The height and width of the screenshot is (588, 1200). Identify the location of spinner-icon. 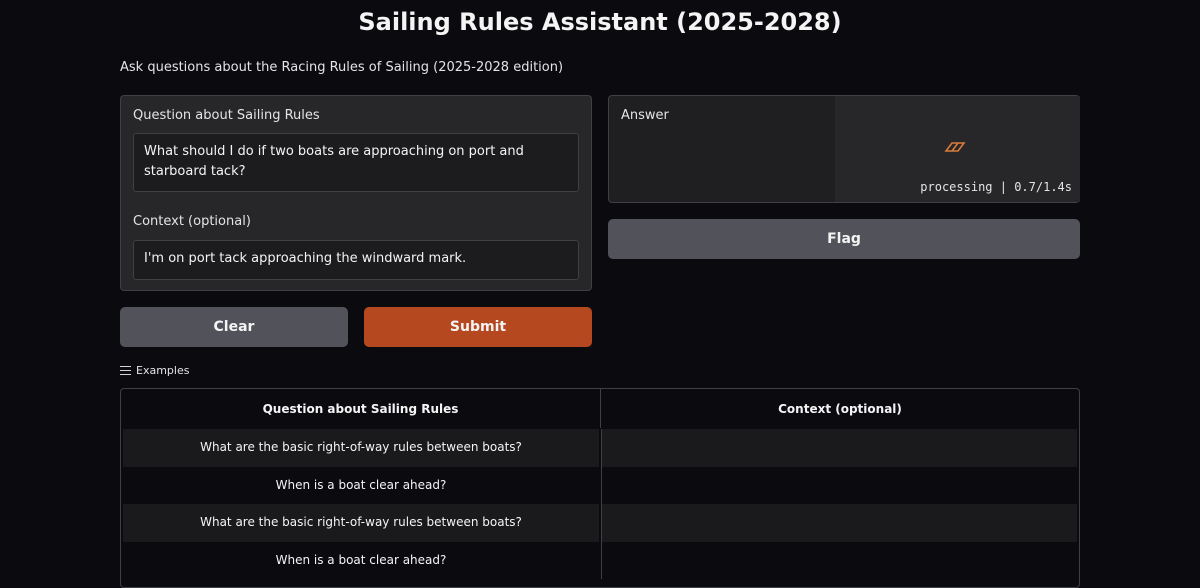
(955, 147).